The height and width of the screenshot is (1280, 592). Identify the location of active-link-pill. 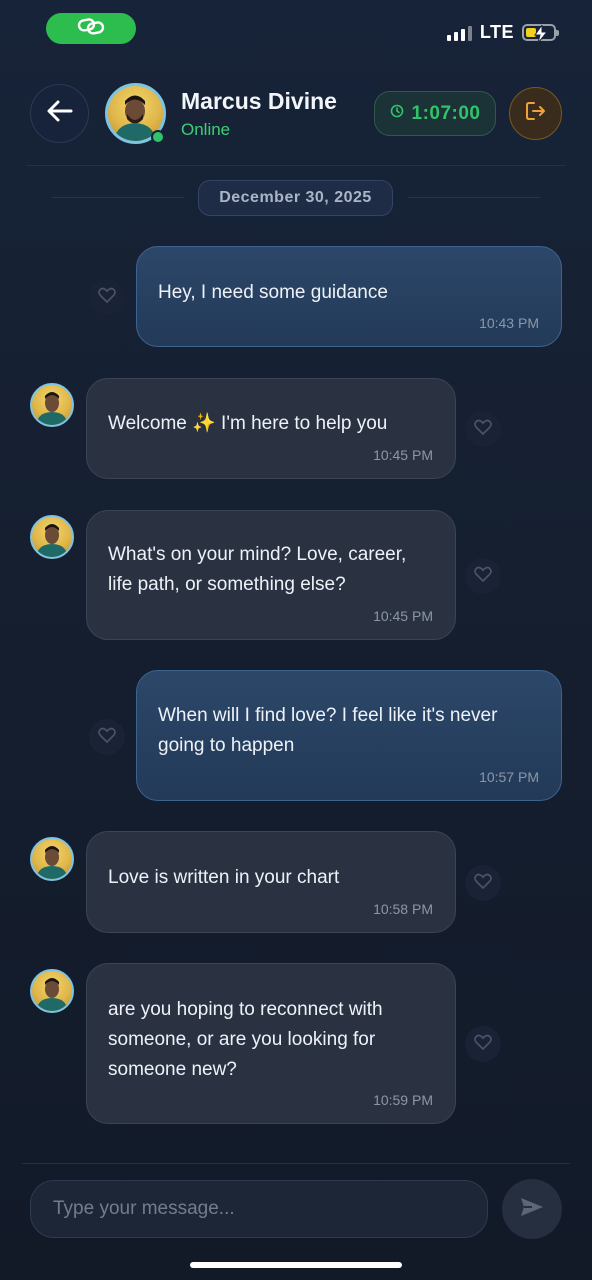
(91, 28).